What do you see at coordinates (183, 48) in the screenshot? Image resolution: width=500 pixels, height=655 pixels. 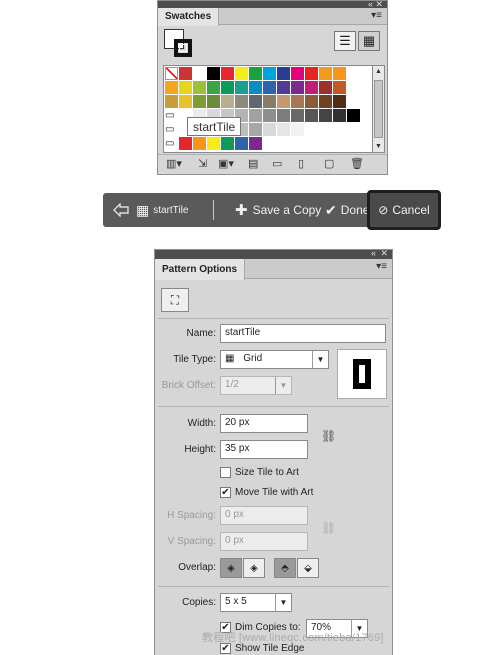 I see `stroke-swatch` at bounding box center [183, 48].